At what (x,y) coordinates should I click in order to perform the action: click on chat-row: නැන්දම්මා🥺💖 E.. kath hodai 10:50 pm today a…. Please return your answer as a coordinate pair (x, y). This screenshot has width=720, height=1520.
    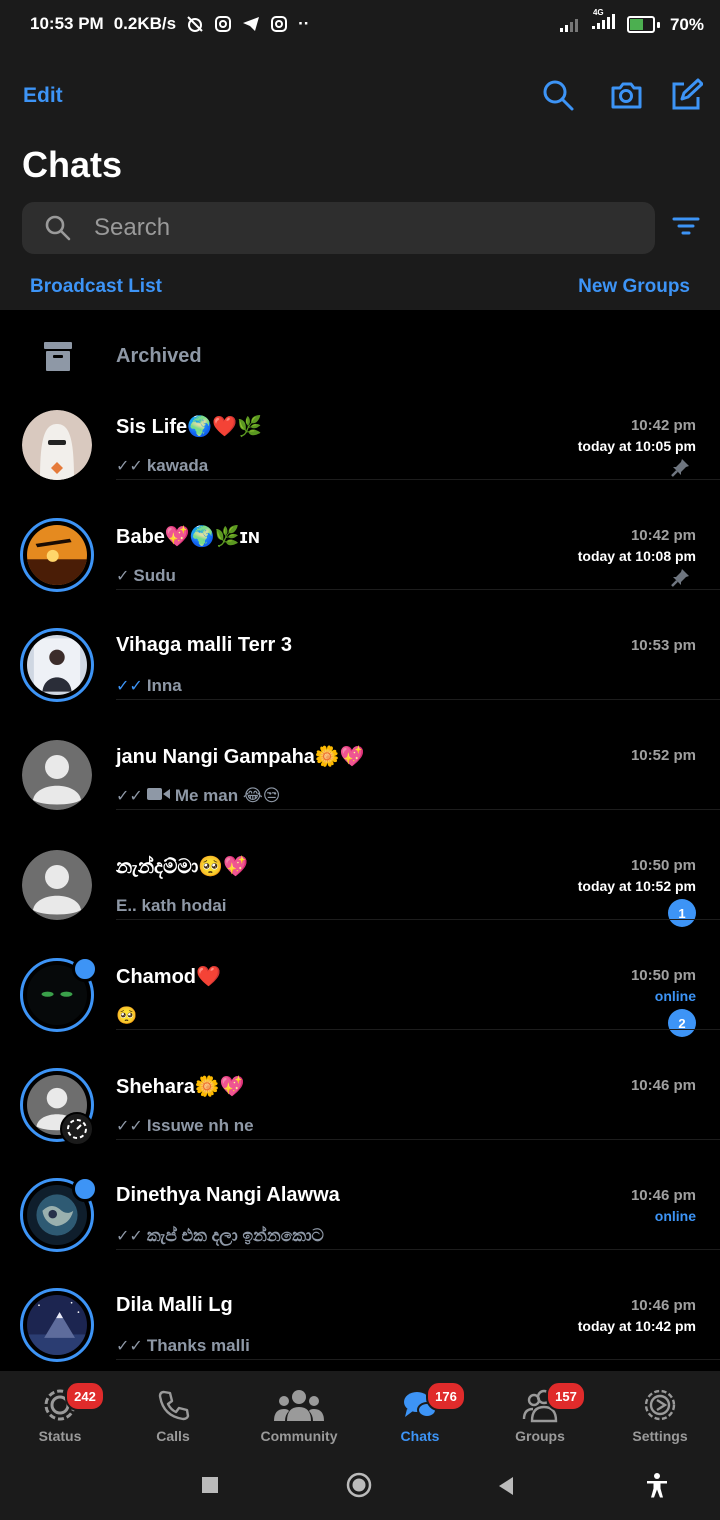
    Looking at the image, I should click on (360, 868).